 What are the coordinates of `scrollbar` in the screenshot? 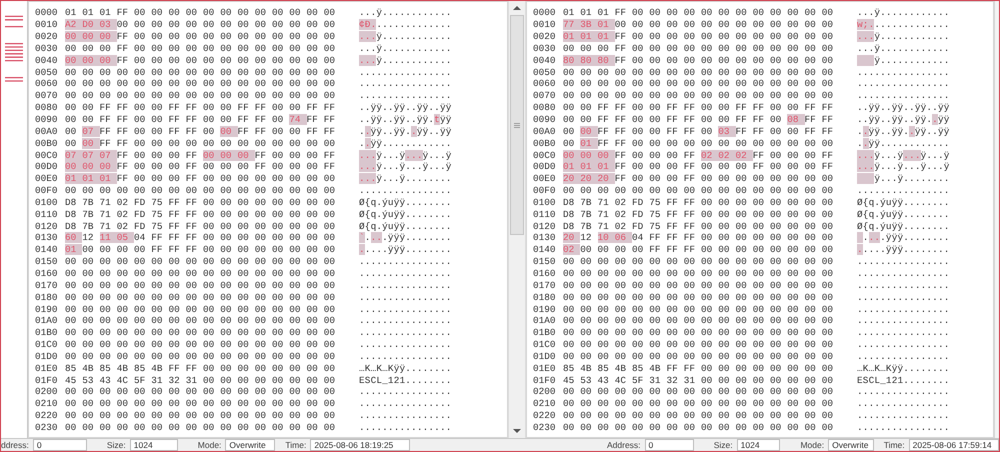 It's located at (517, 219).